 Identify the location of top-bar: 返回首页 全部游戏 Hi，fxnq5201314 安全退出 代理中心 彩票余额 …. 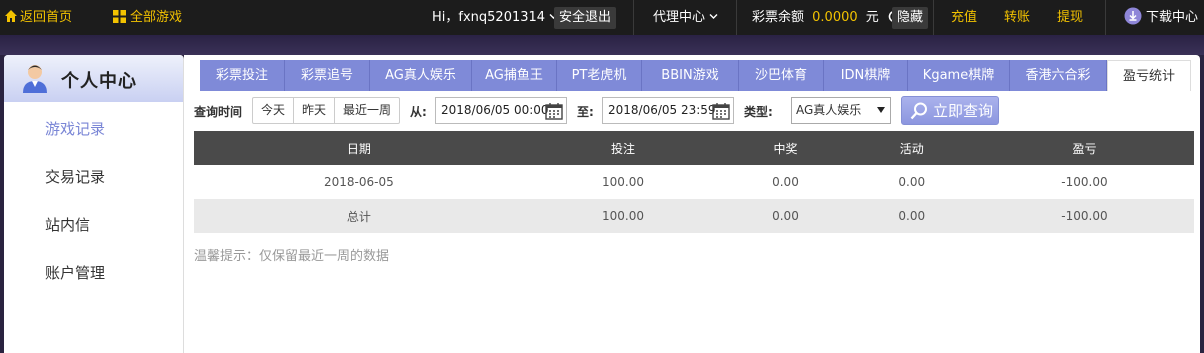
(602, 17).